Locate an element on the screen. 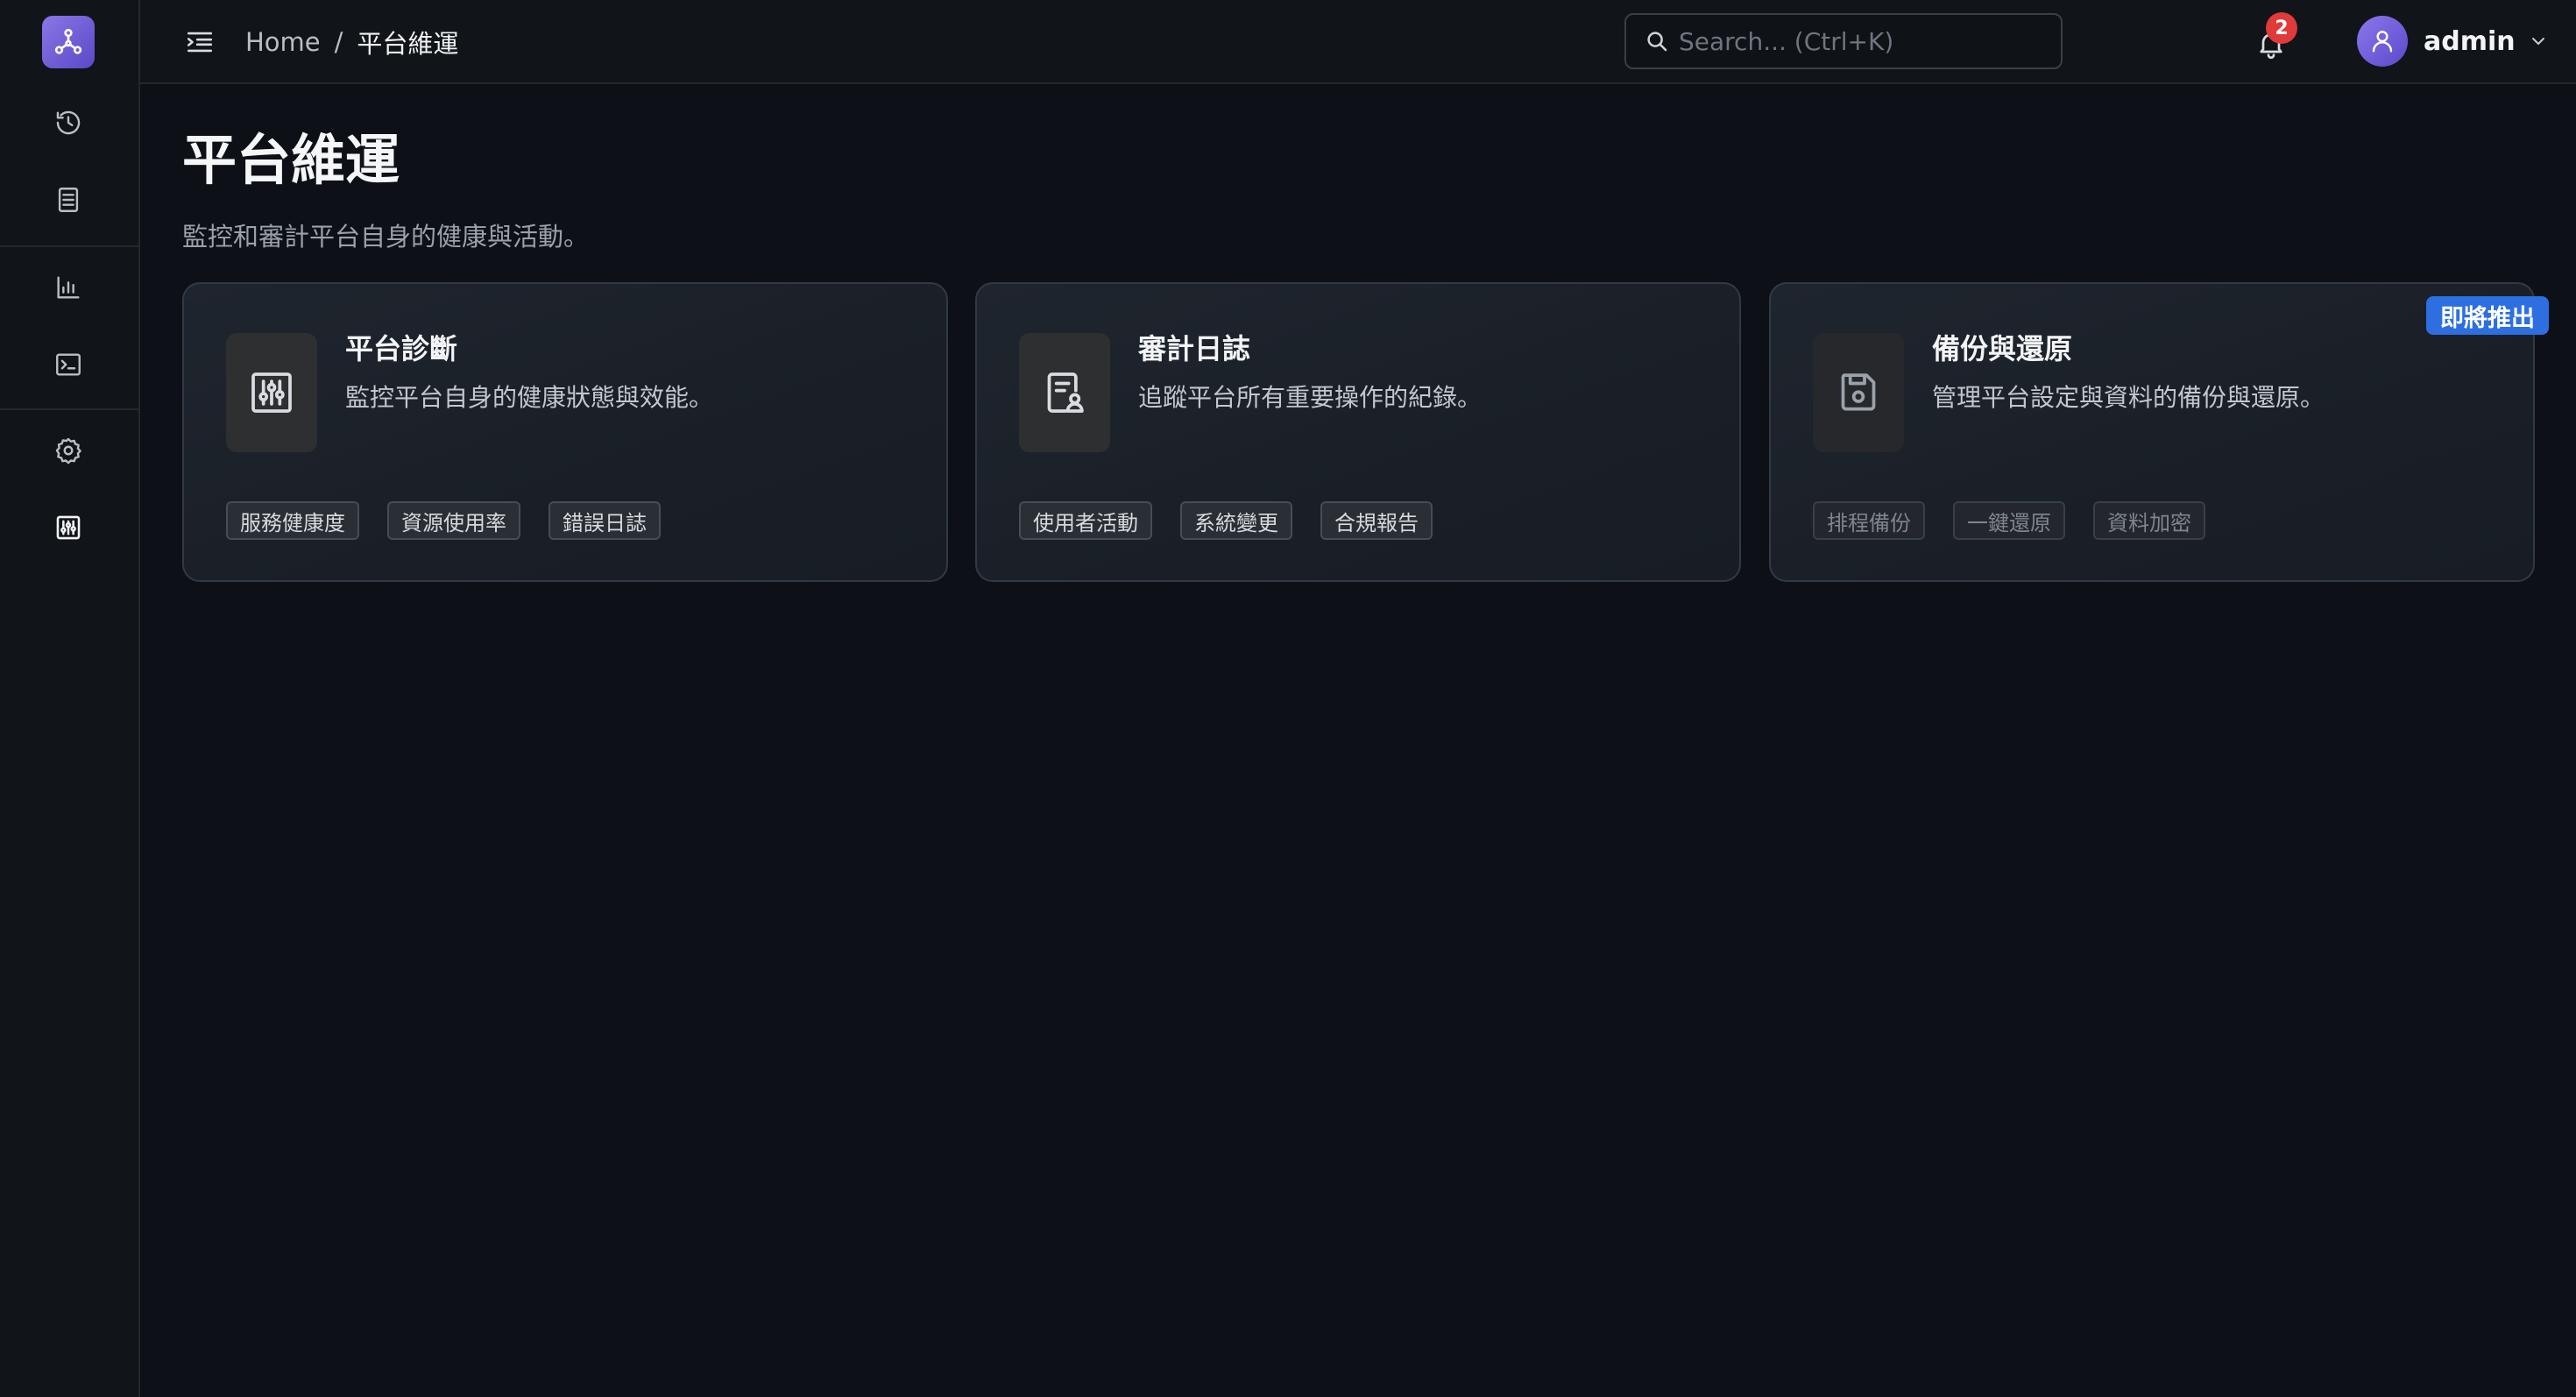  avatar is located at coordinates (2382, 41).